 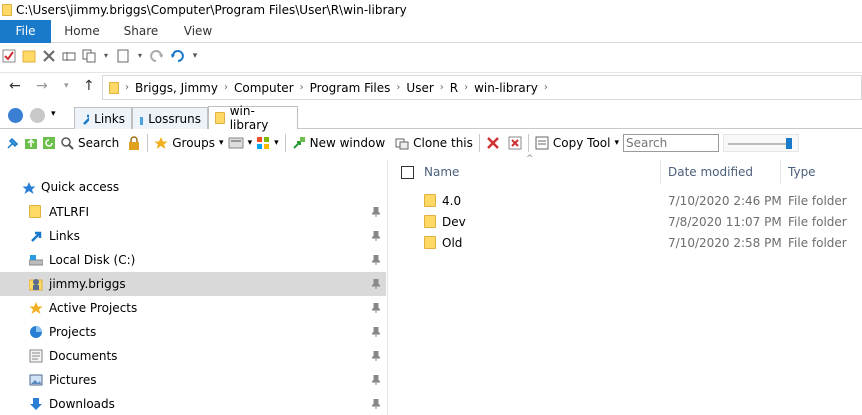 I want to click on view-size-slider, so click(x=761, y=142).